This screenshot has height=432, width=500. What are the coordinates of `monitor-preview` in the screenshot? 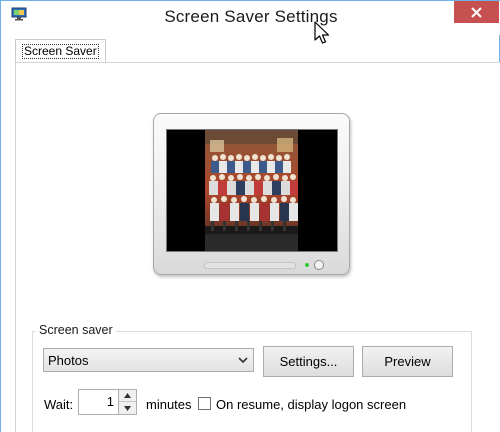 It's located at (251, 194).